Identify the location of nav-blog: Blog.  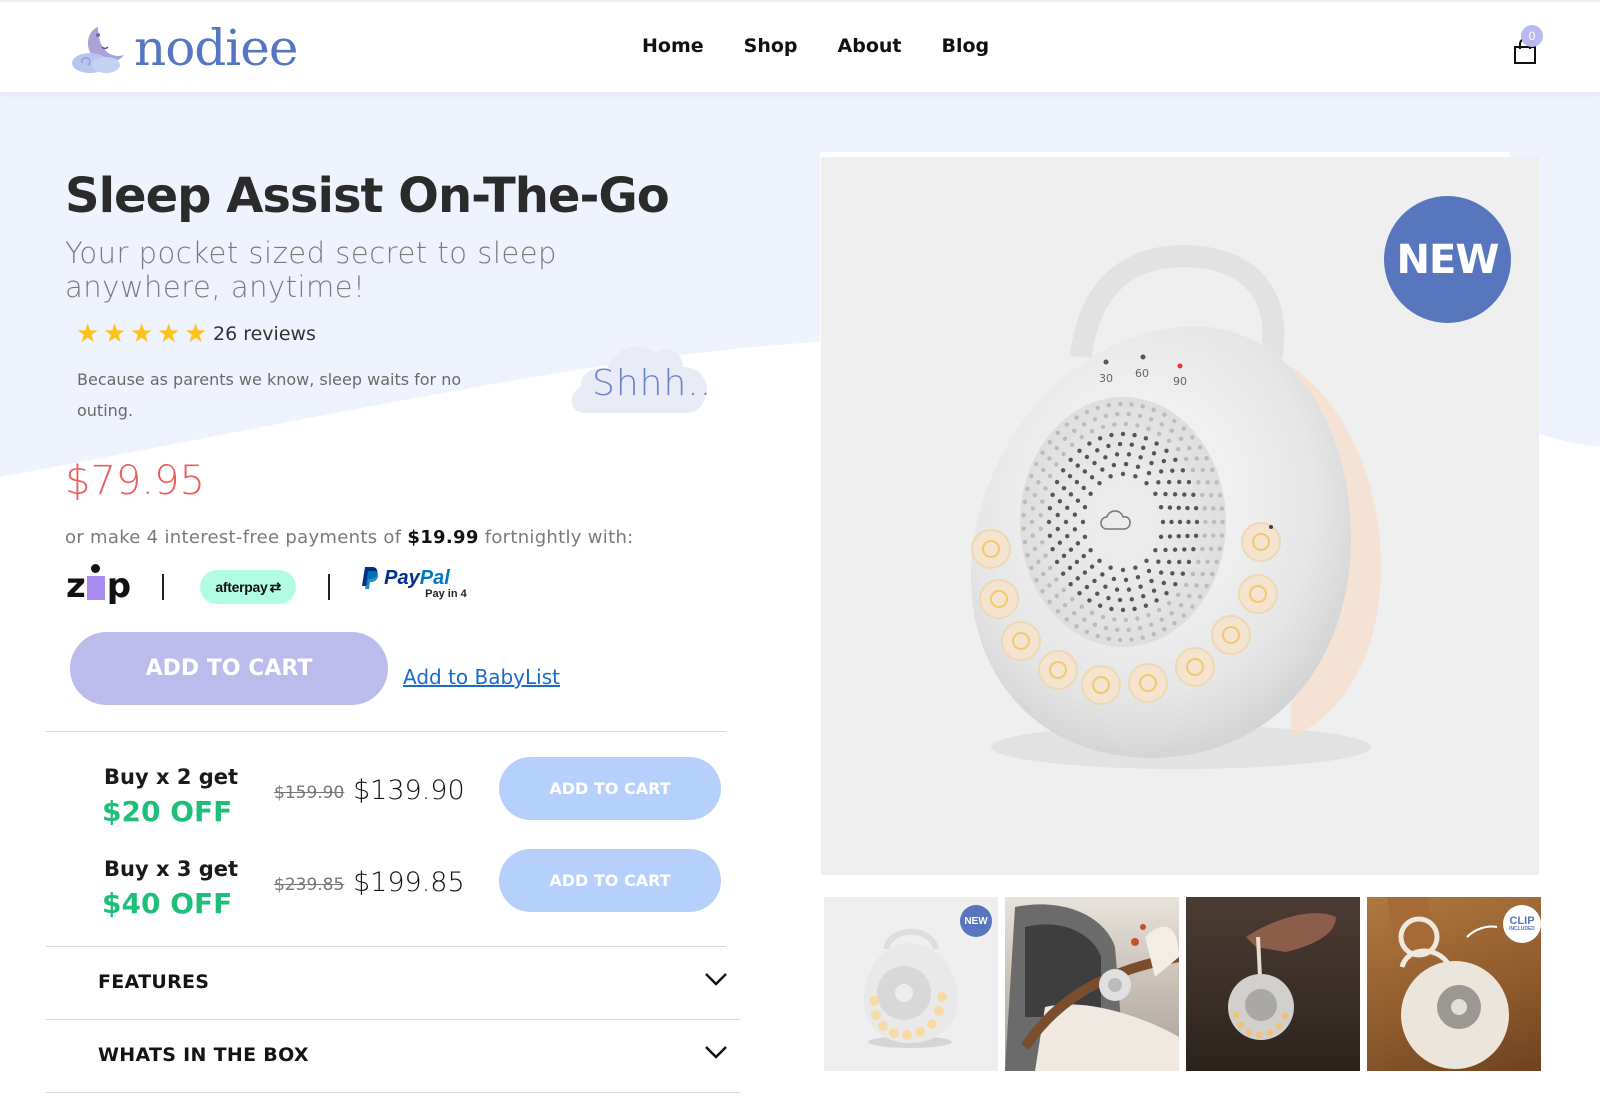
(965, 46).